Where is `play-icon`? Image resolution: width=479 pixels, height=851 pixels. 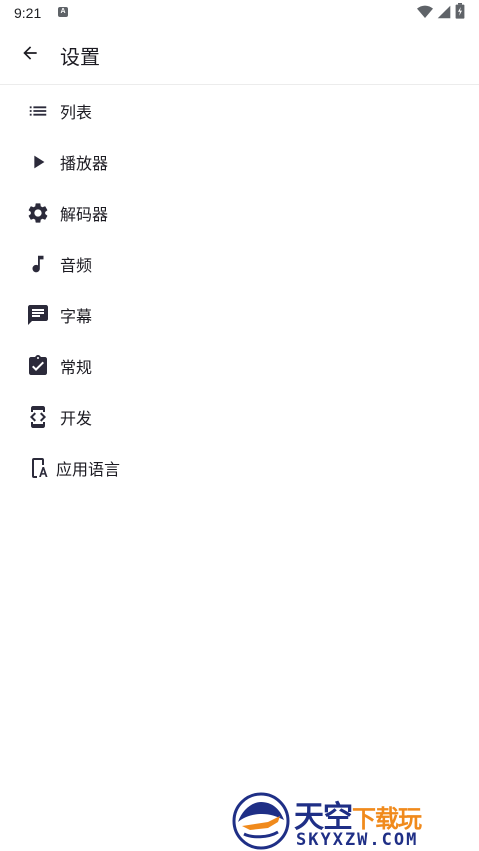 play-icon is located at coordinates (38, 162).